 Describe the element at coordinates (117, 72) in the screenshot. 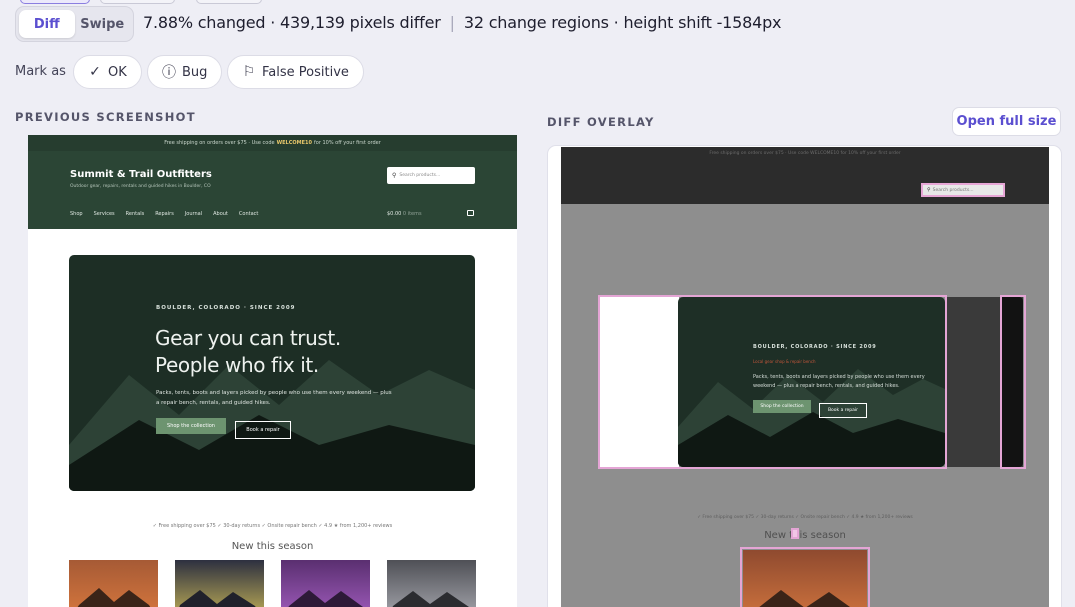

I see `mark-ok-label: OK` at that location.